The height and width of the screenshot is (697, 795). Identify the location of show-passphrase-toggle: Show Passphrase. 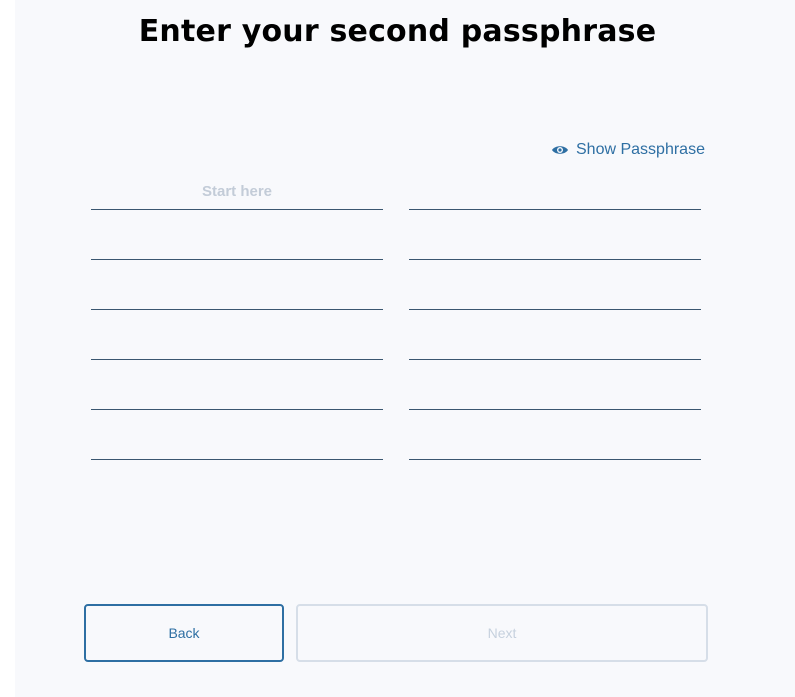
(628, 150).